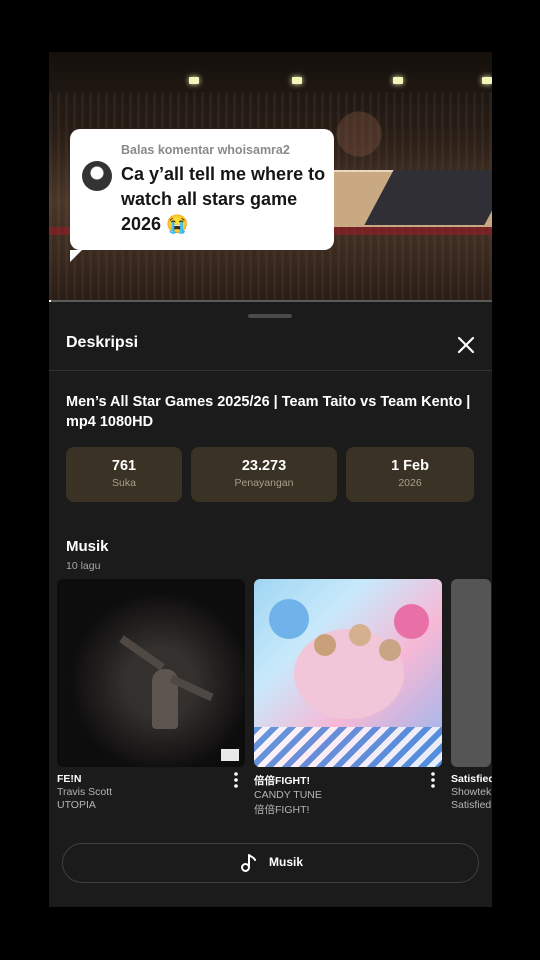 Image resolution: width=540 pixels, height=960 pixels. What do you see at coordinates (288, 795) in the screenshot?
I see `track-artist: CANDY TUNE` at bounding box center [288, 795].